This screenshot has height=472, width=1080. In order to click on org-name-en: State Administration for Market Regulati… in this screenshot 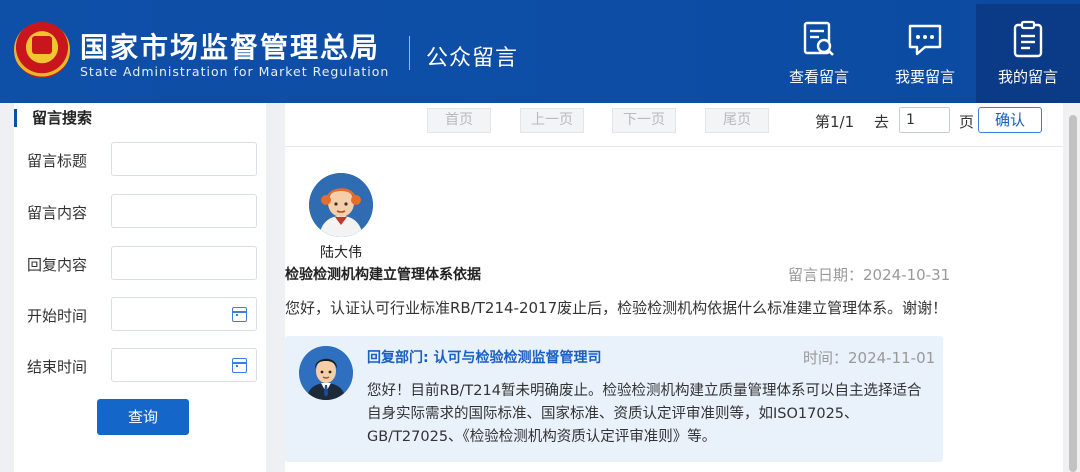, I will do `click(235, 71)`.